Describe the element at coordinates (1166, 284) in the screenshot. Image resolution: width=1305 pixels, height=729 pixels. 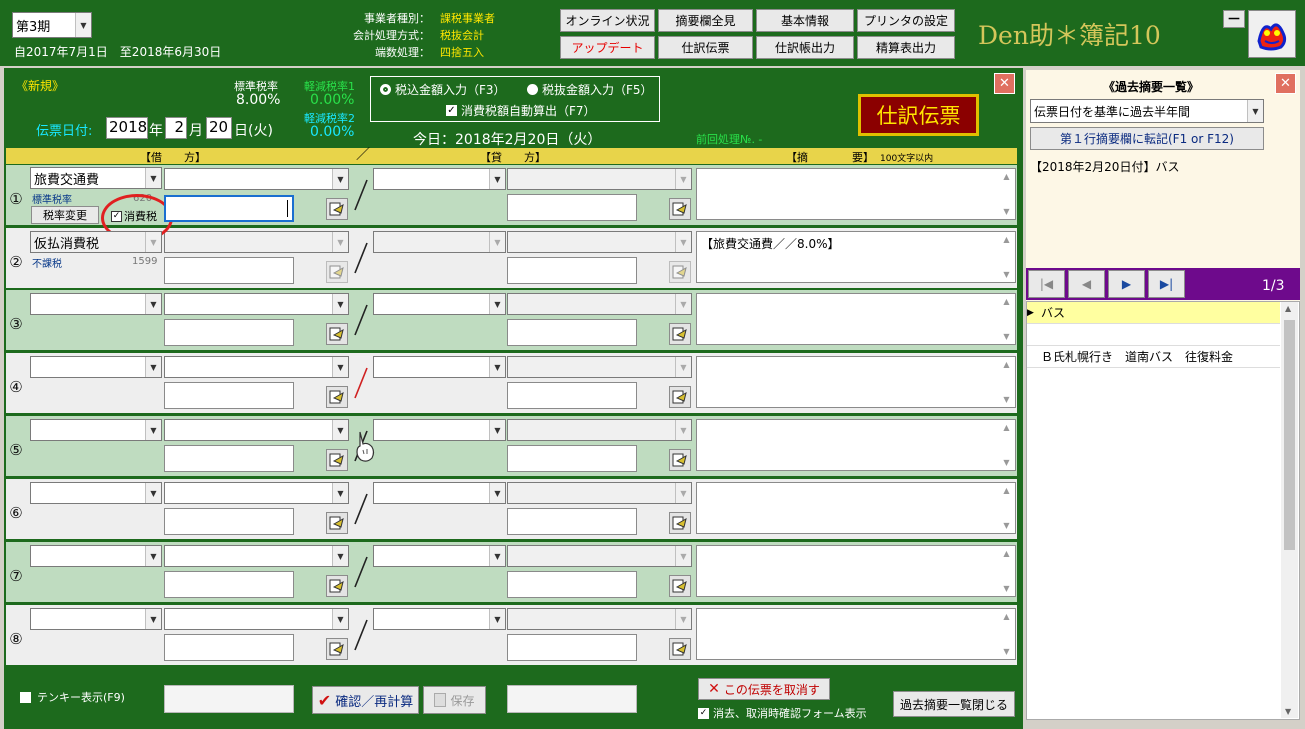
I see `last-page-button: ▶|` at that location.